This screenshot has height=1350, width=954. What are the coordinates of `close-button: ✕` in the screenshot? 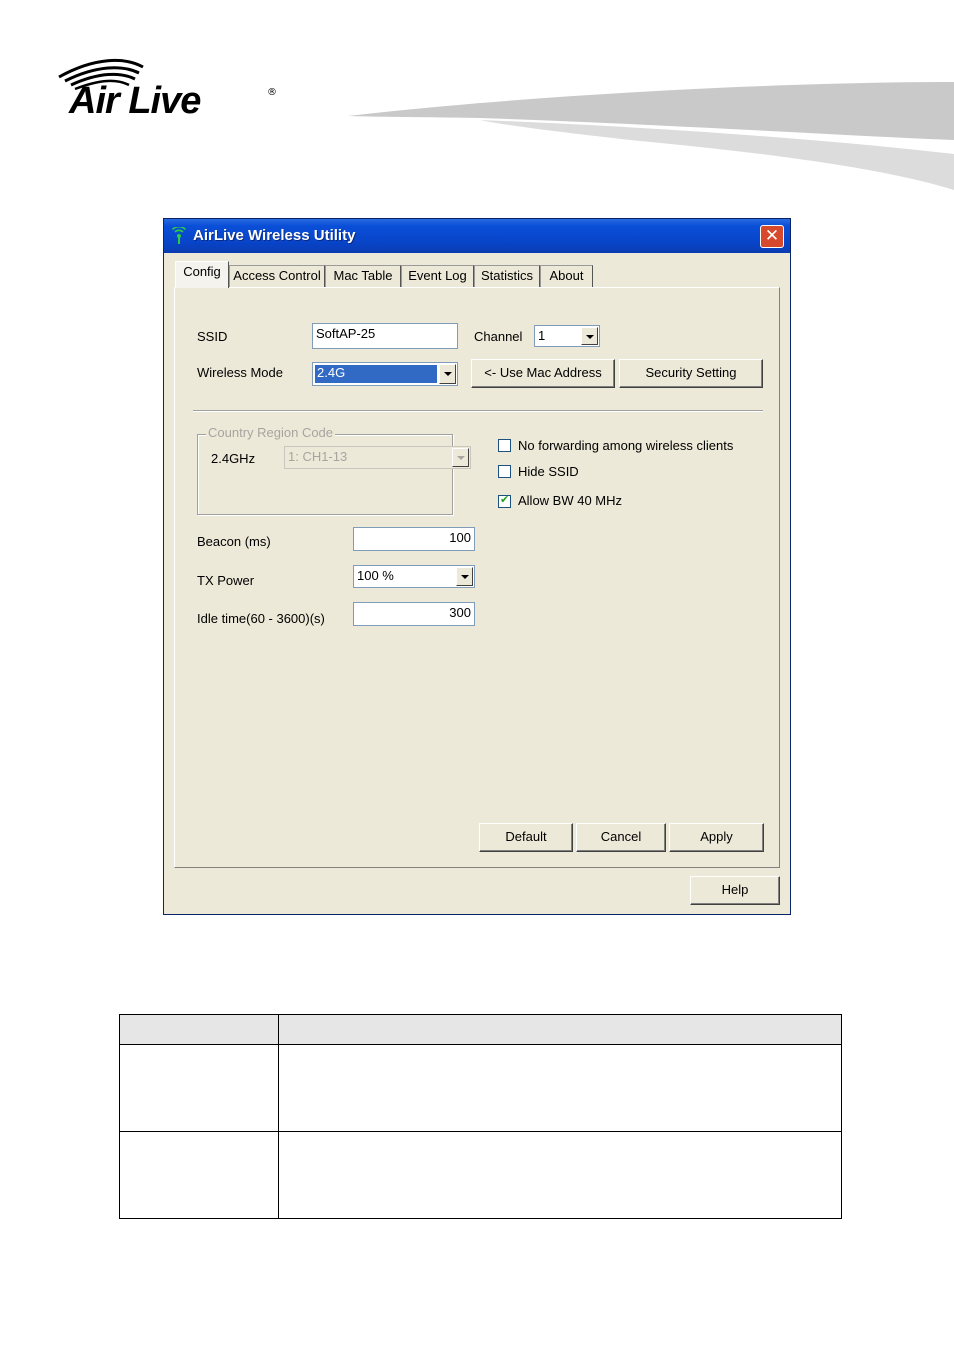 It's located at (772, 236).